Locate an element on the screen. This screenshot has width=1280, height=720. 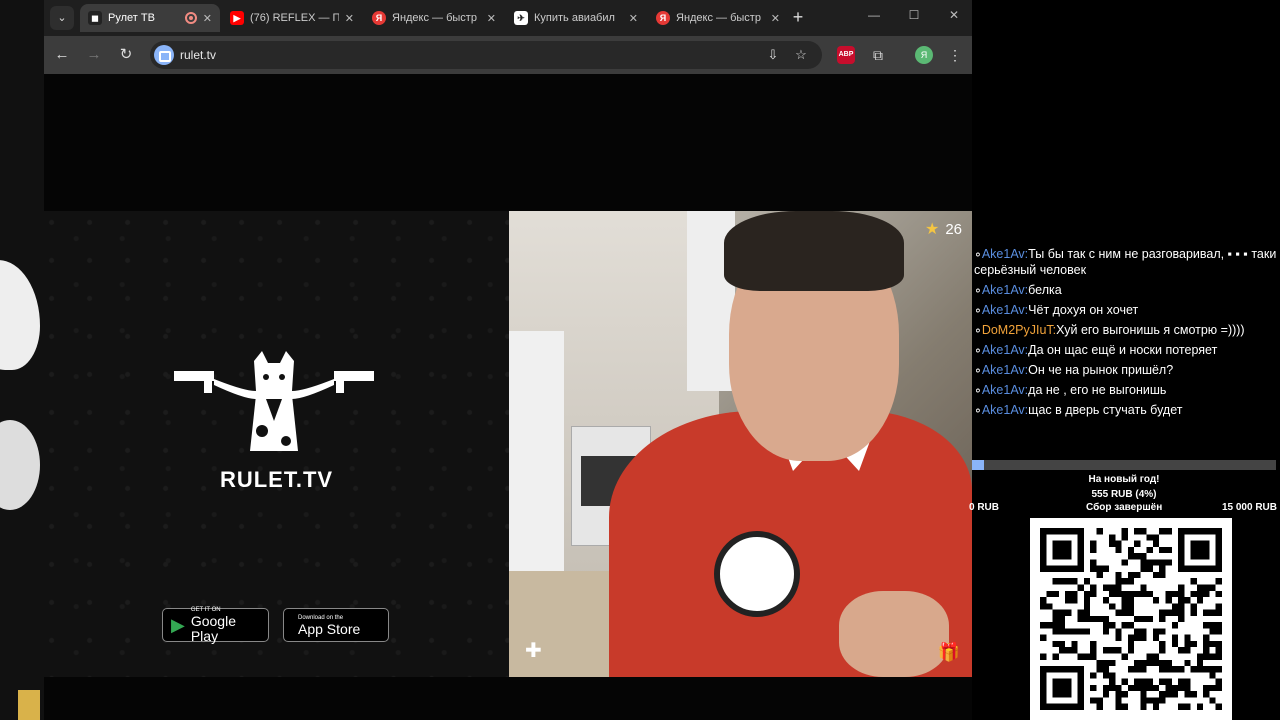
gamepad-icon: ✚ is located at coordinates (533, 650).